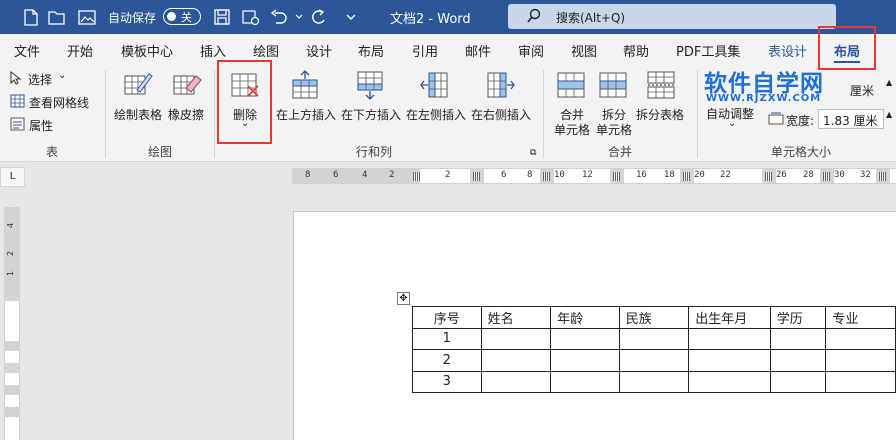  Describe the element at coordinates (478, 50) in the screenshot. I see `tab-mailings: 邮件` at that location.